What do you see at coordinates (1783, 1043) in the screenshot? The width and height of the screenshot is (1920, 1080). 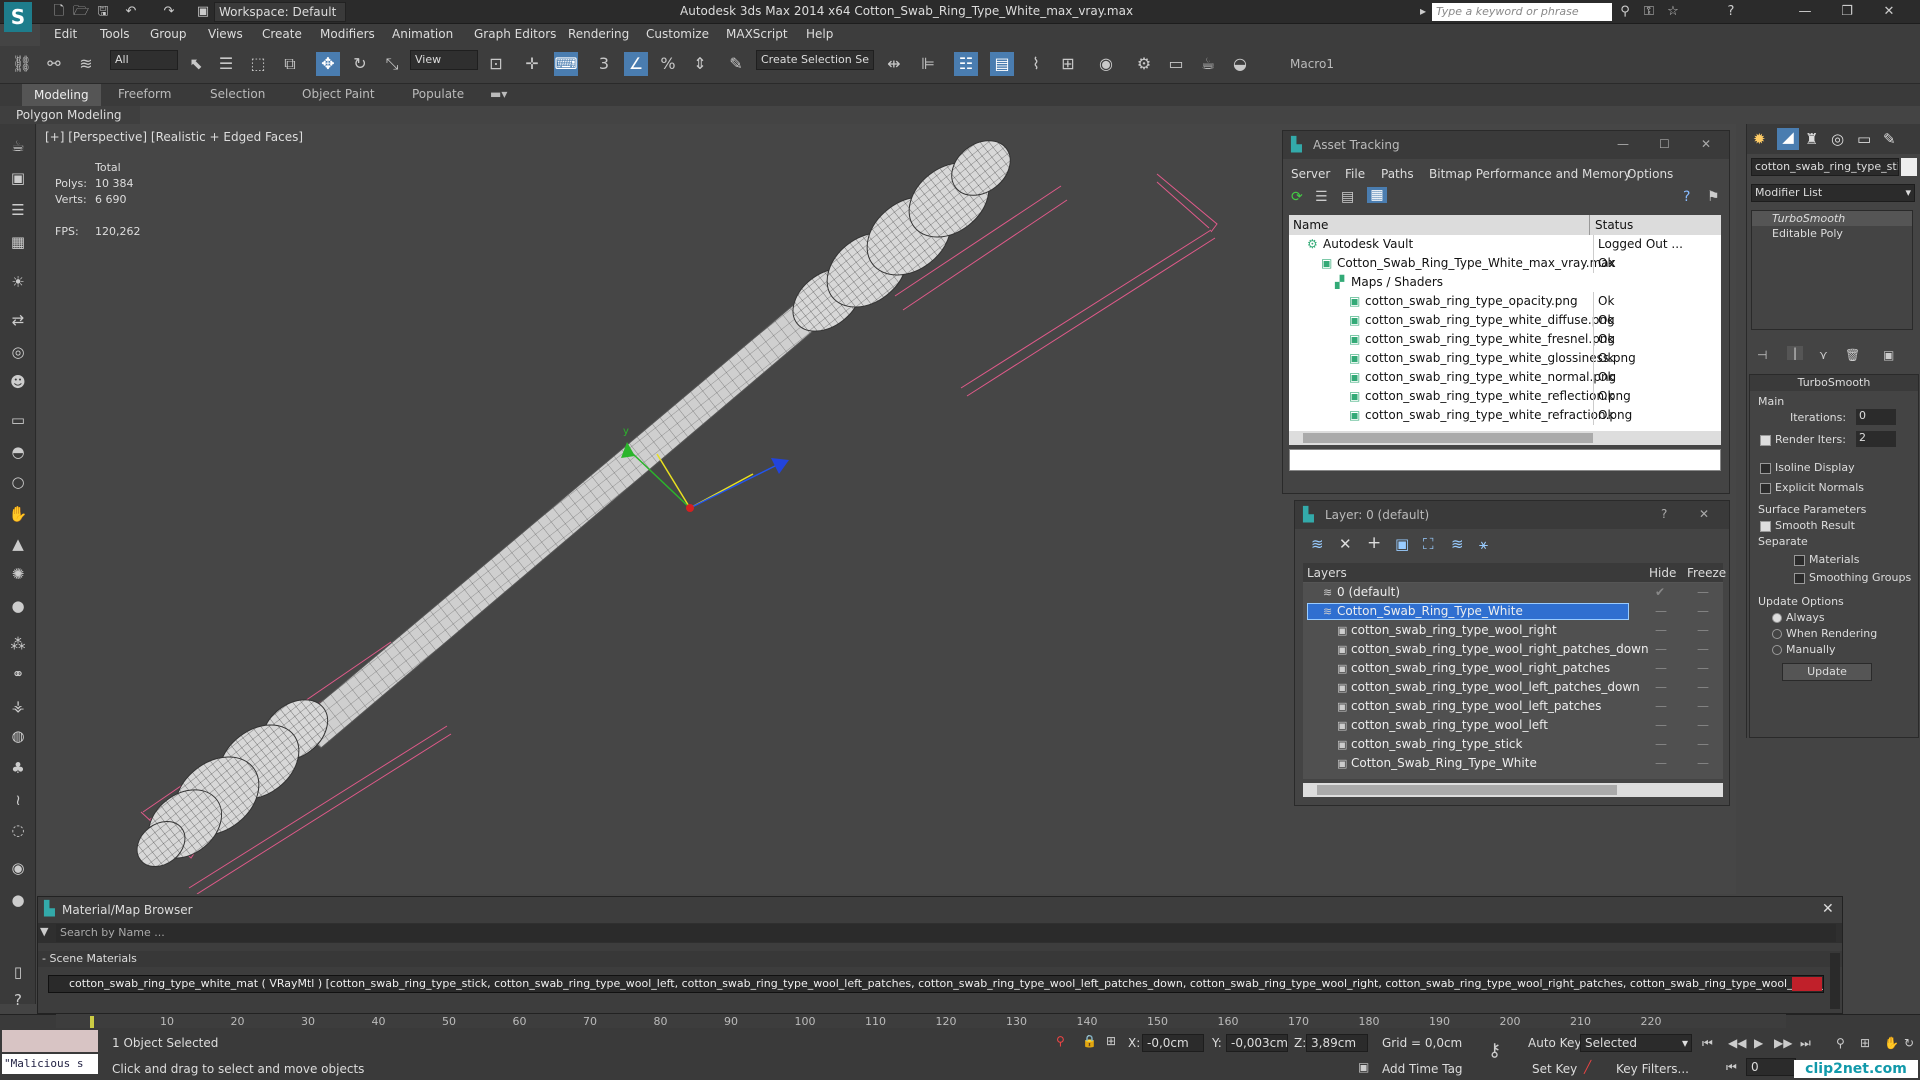 I see `next-frame-icon: ▶▶` at bounding box center [1783, 1043].